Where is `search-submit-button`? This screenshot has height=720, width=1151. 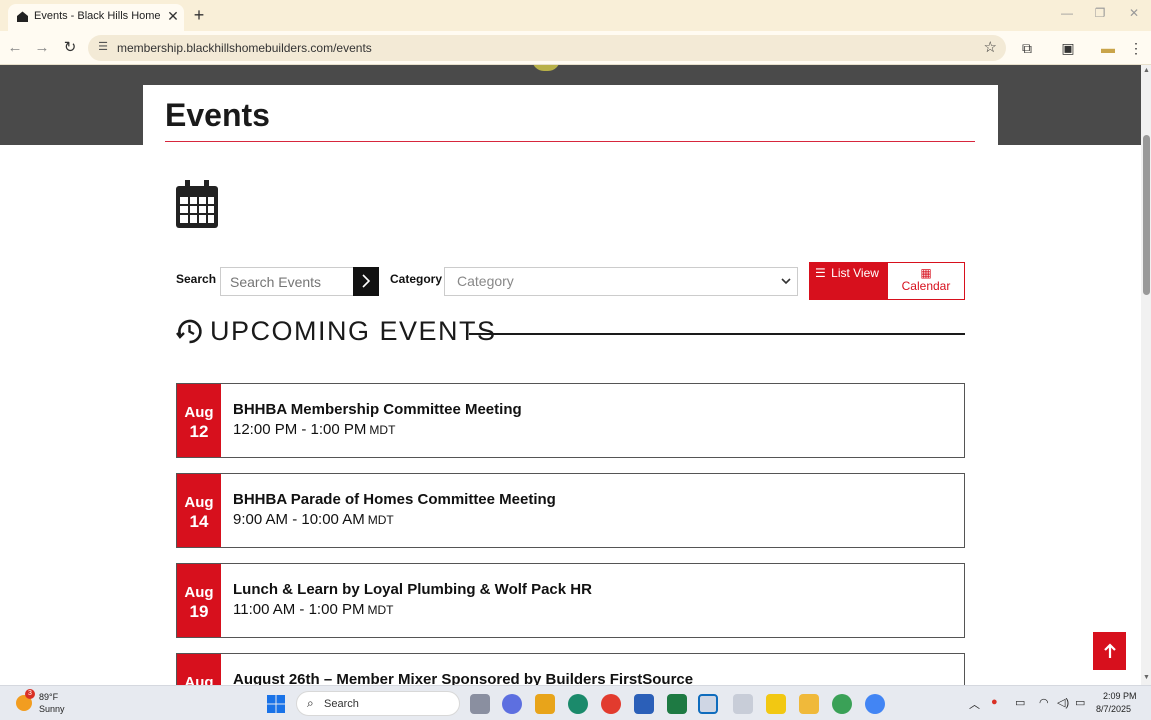
search-submit-button is located at coordinates (366, 281).